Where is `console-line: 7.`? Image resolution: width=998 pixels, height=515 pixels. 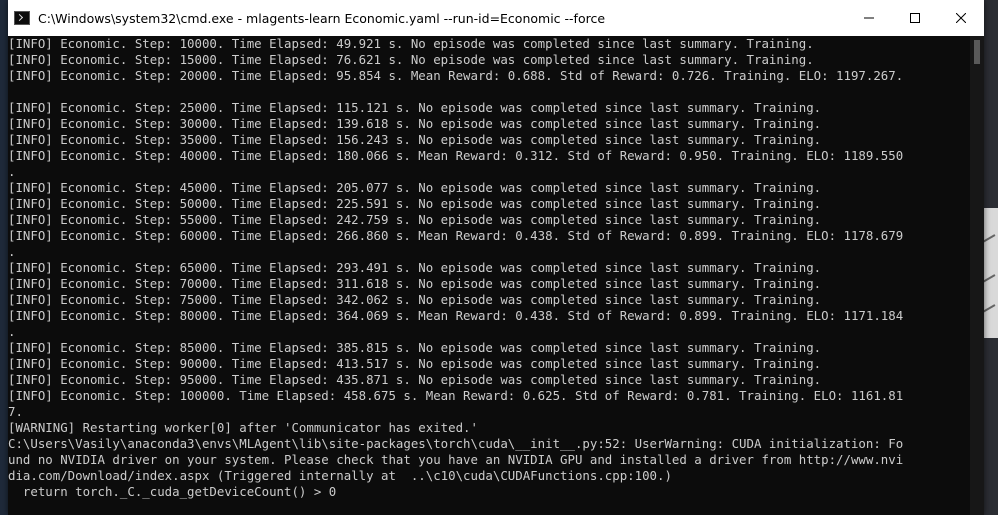
console-line: 7. is located at coordinates (15, 411).